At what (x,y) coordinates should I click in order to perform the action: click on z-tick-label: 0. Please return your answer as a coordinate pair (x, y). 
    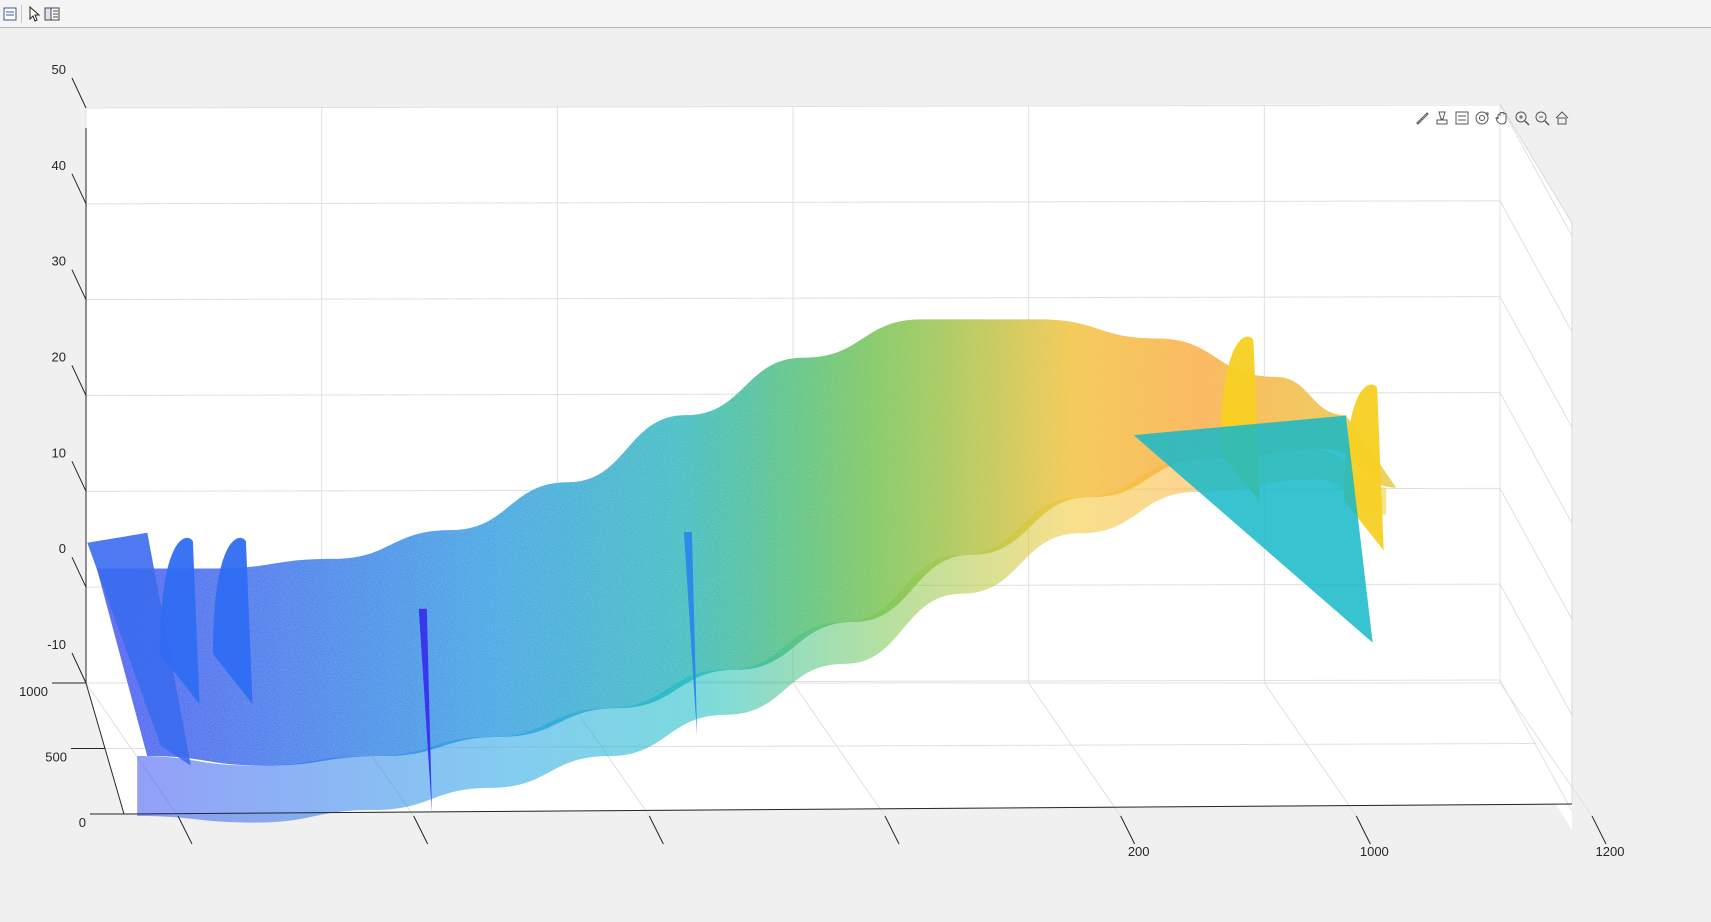
    Looking at the image, I should click on (62, 548).